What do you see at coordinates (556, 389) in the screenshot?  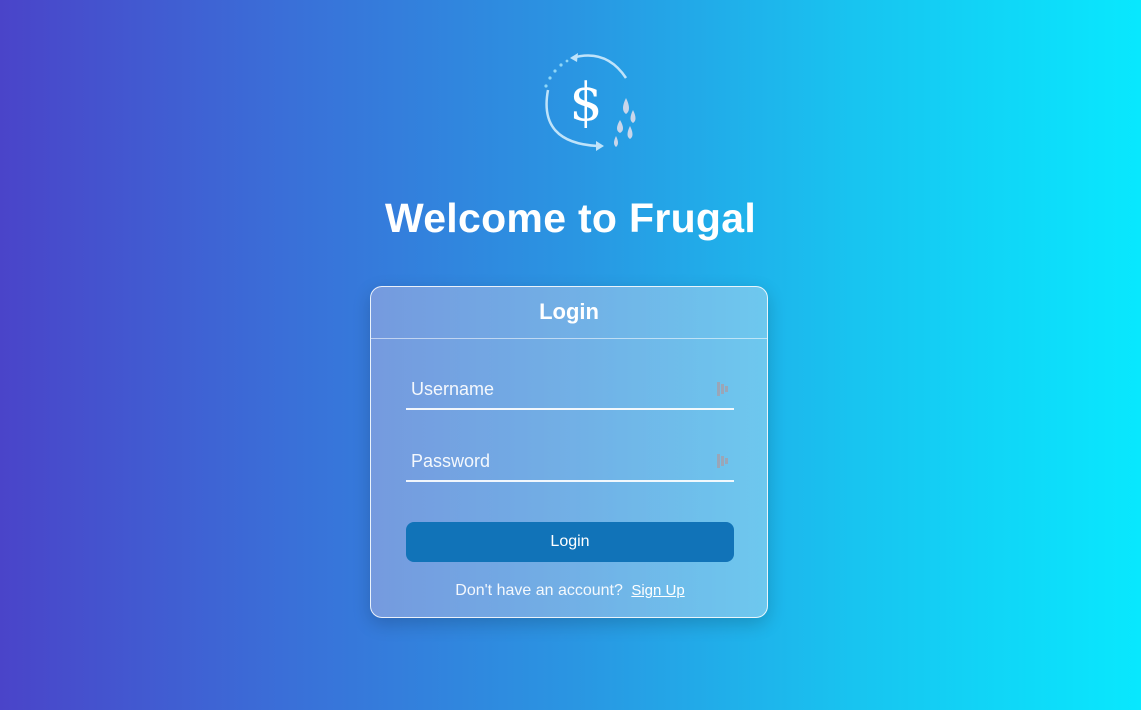 I see `username-input` at bounding box center [556, 389].